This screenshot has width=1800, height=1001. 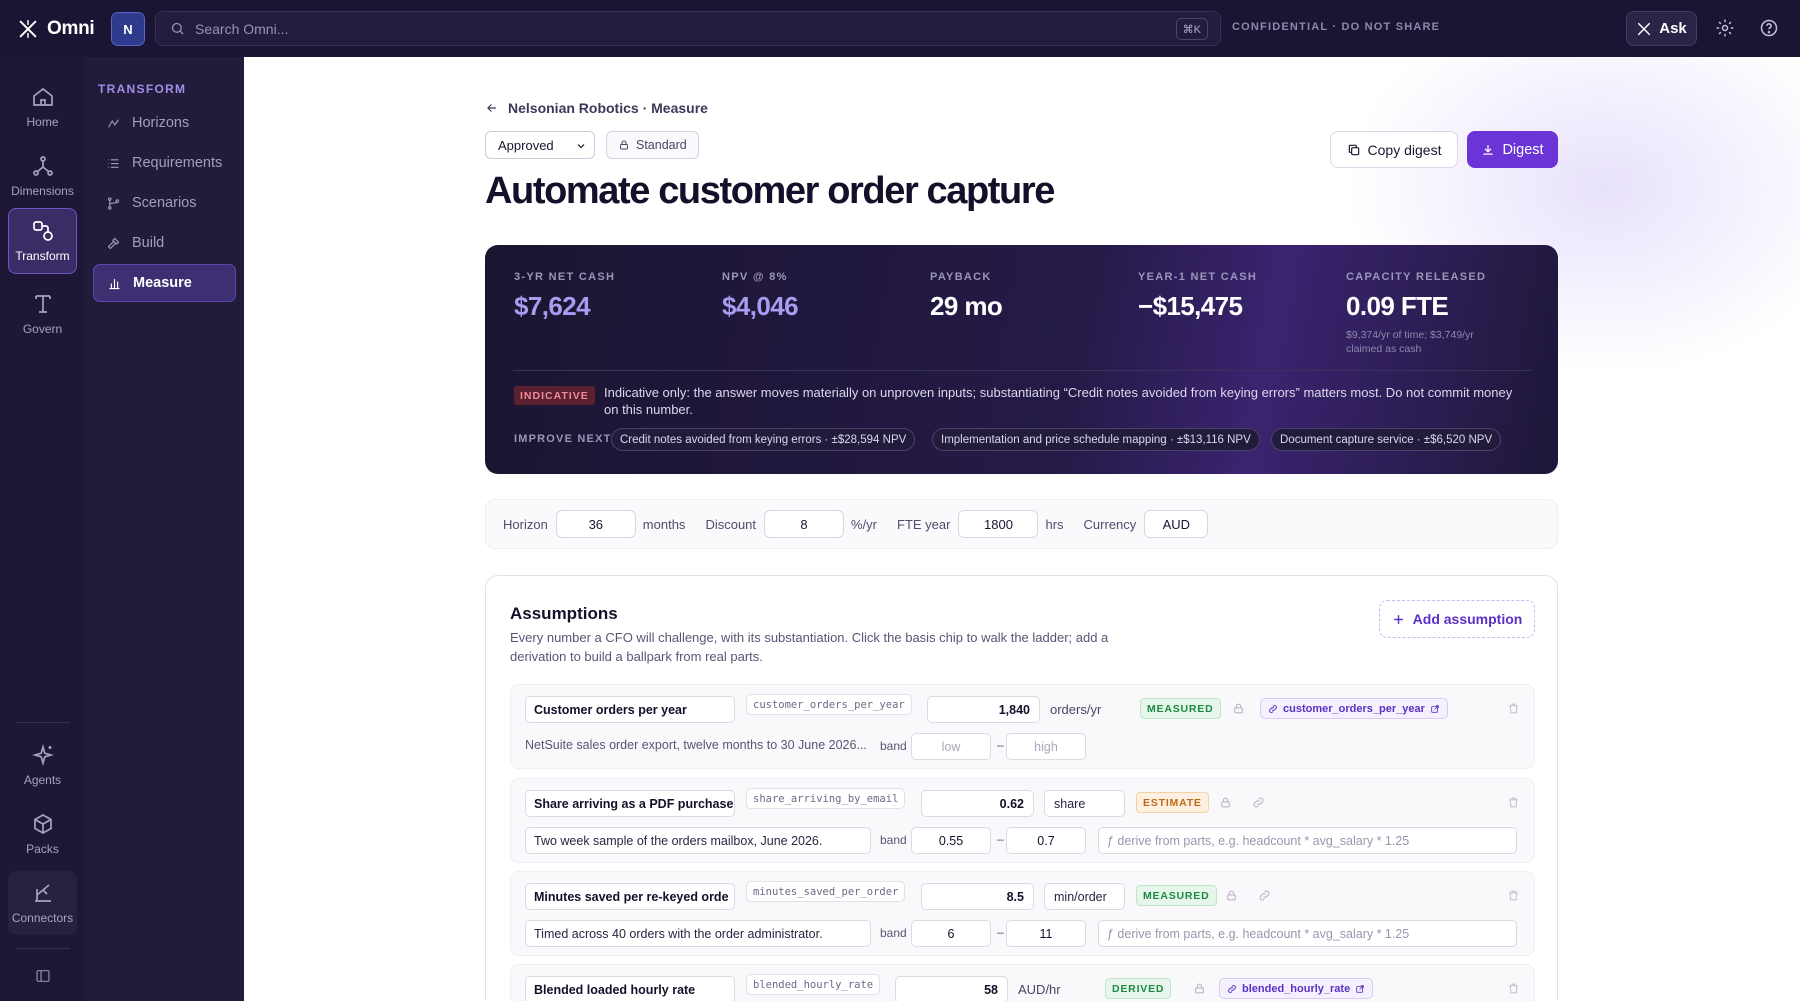 I want to click on linked-variable-chip: blended_hourly_rate, so click(x=1296, y=988).